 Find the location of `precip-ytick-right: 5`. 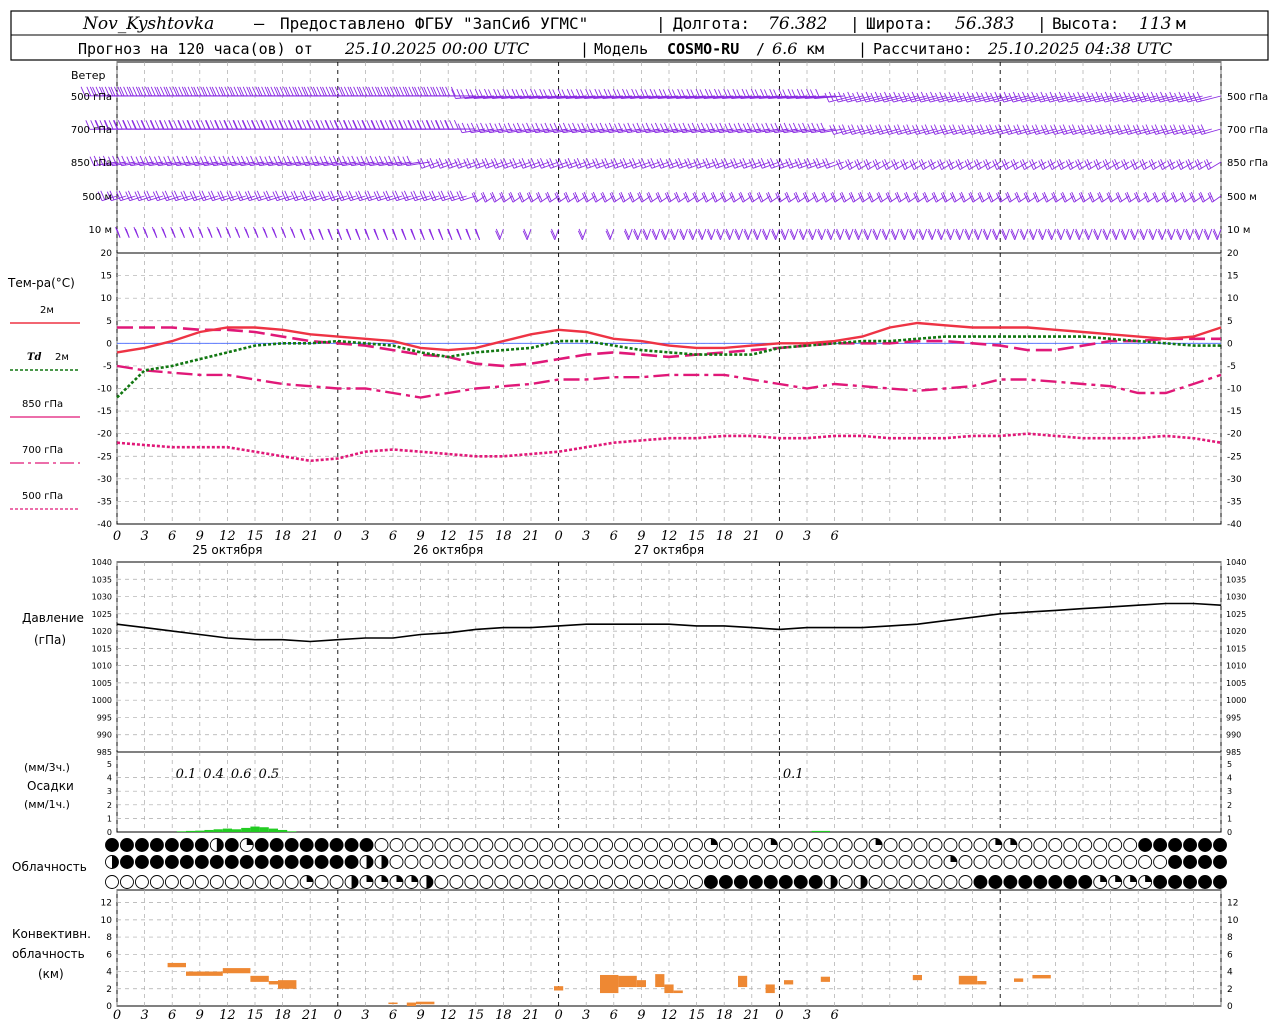

precip-ytick-right: 5 is located at coordinates (1229, 764).